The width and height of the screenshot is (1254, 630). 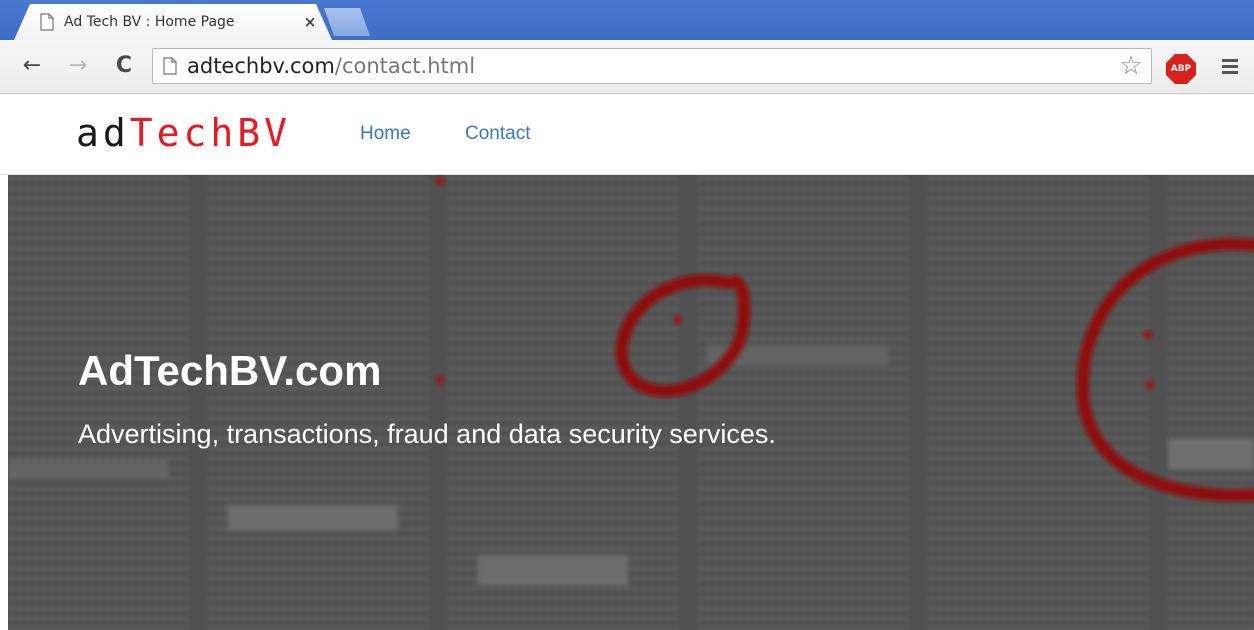 What do you see at coordinates (1131, 66) in the screenshot?
I see `star-icon: ☆` at bounding box center [1131, 66].